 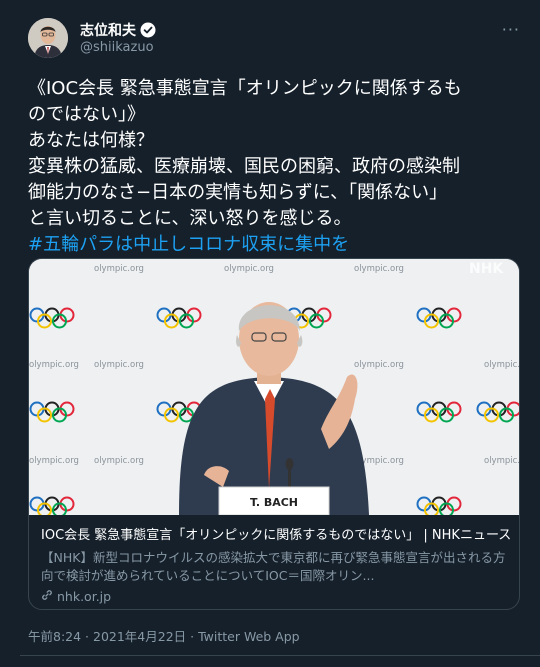 I want to click on author-handle: @shiikazuo, so click(x=117, y=47).